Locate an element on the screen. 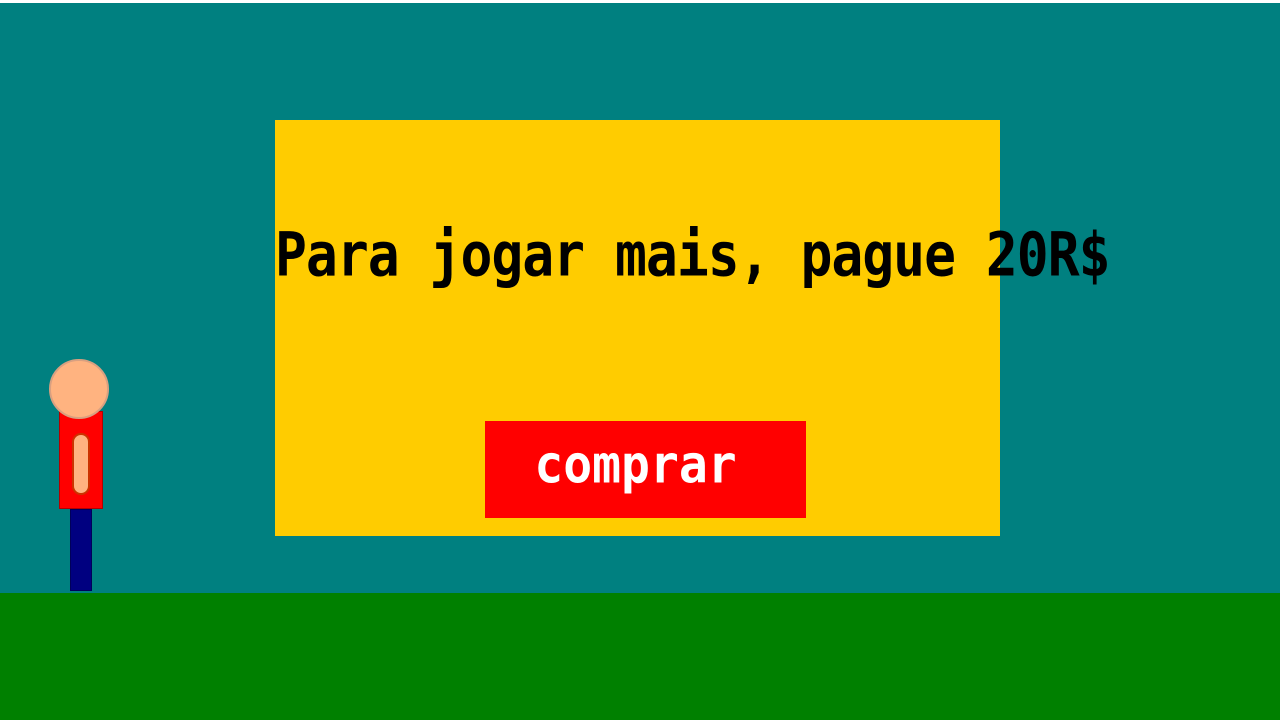 The width and height of the screenshot is (1280, 720). player-torso is located at coordinates (81, 460).